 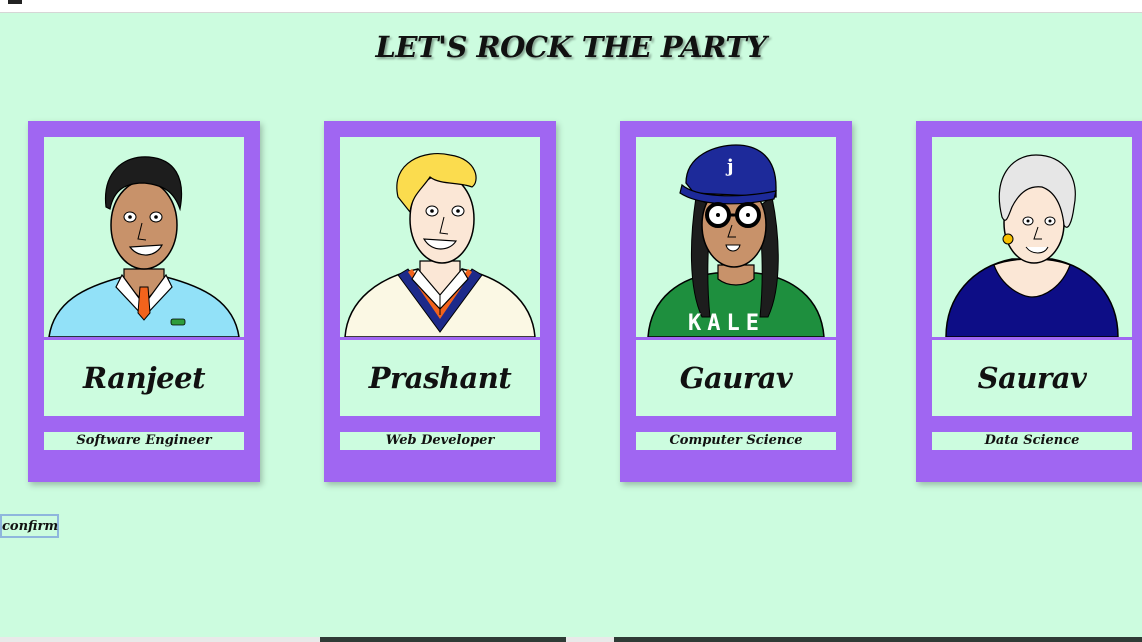 What do you see at coordinates (440, 378) in the screenshot?
I see `card-name: Prashant` at bounding box center [440, 378].